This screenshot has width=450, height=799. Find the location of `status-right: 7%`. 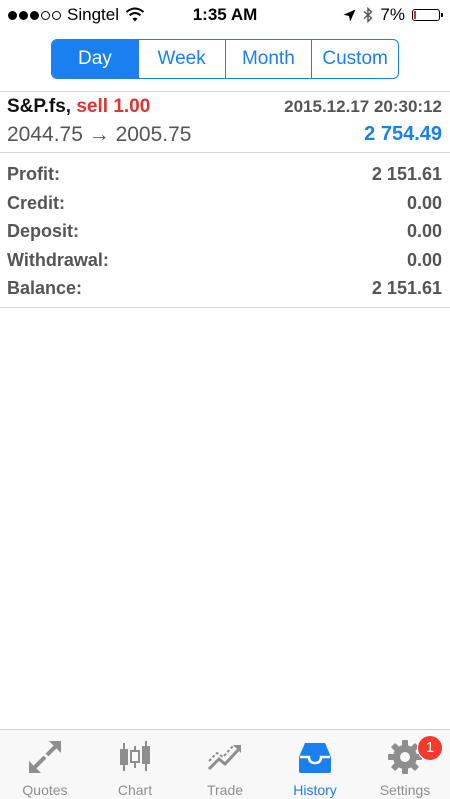

status-right: 7% is located at coordinates (393, 15).